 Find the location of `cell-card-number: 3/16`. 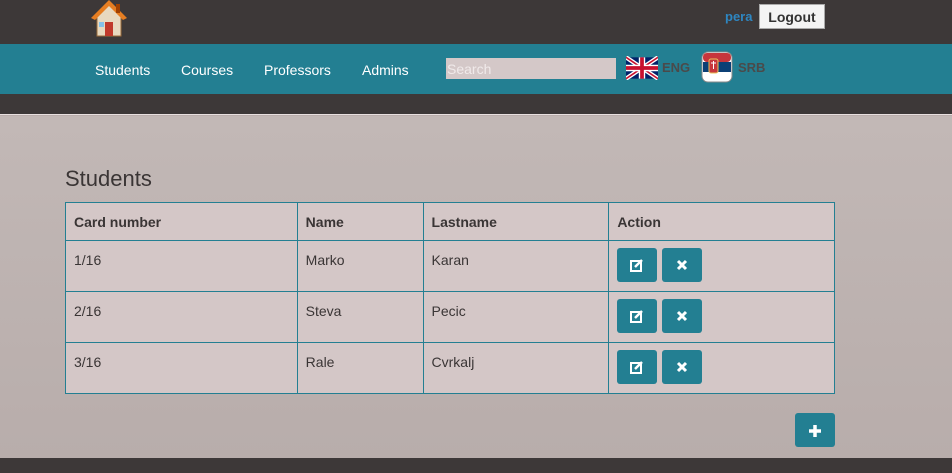

cell-card-number: 3/16 is located at coordinates (181, 368).